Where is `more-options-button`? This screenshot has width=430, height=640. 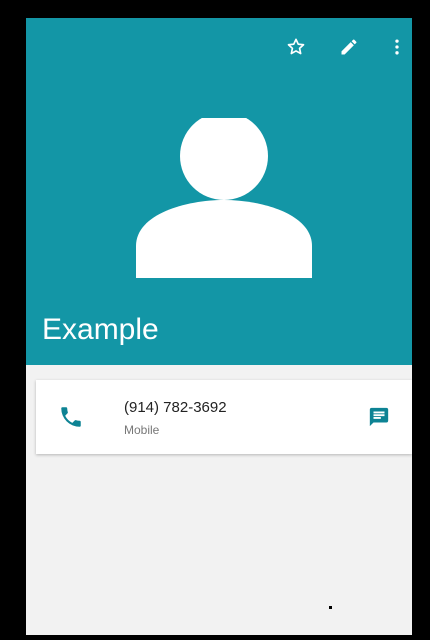
more-options-button is located at coordinates (397, 47).